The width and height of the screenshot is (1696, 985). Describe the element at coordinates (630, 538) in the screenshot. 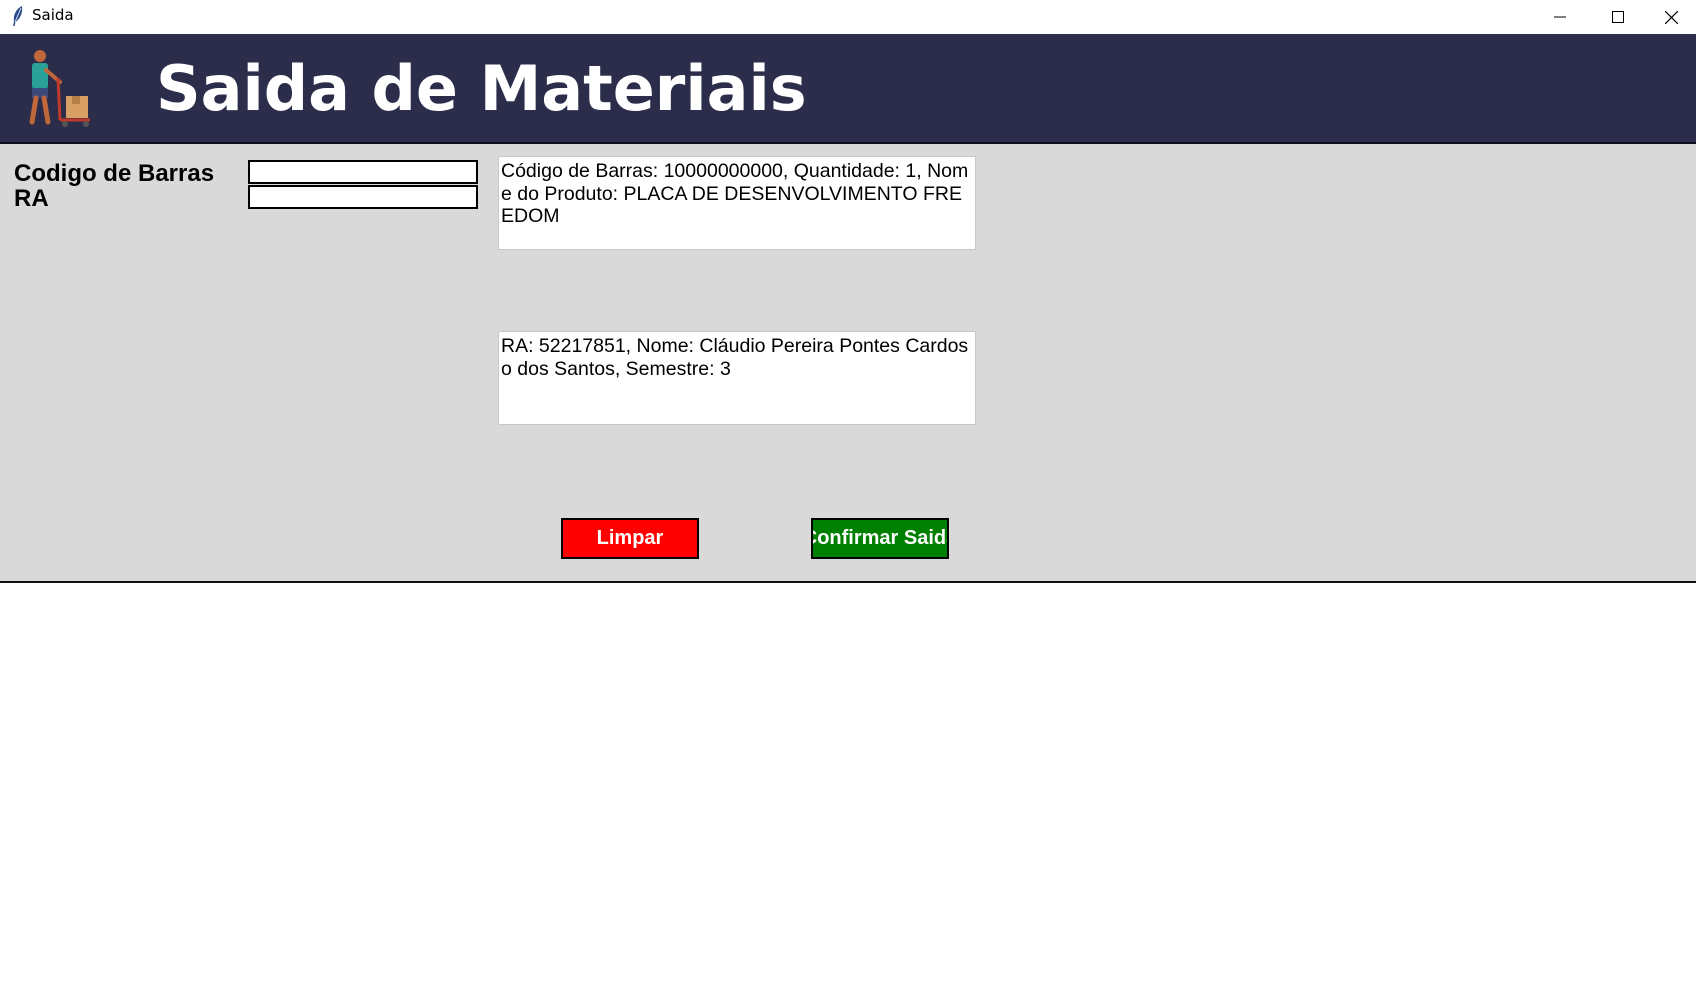

I see `clear-button: Limpar` at that location.